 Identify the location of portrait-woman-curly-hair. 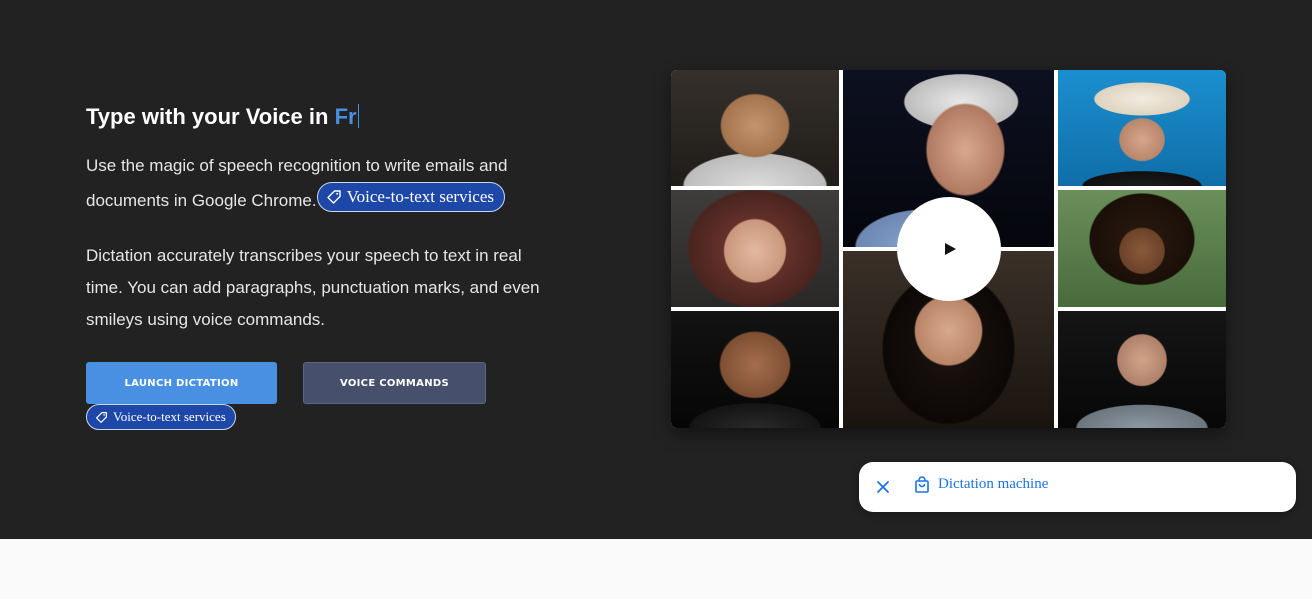
(1142, 248).